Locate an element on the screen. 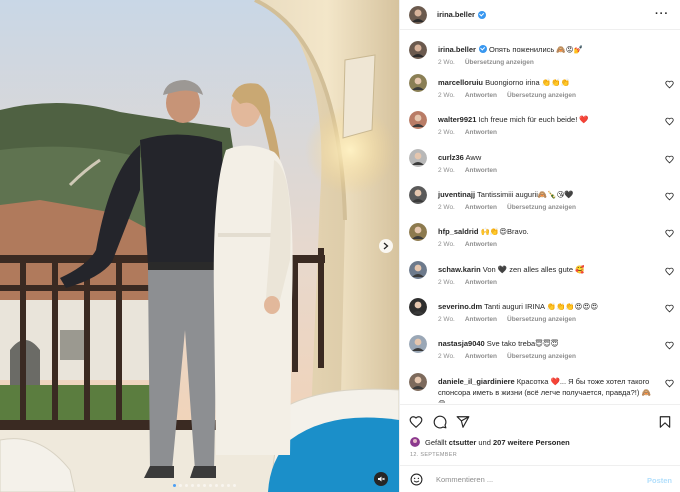 The height and width of the screenshot is (492, 680). comment-input is located at coordinates (536, 479).